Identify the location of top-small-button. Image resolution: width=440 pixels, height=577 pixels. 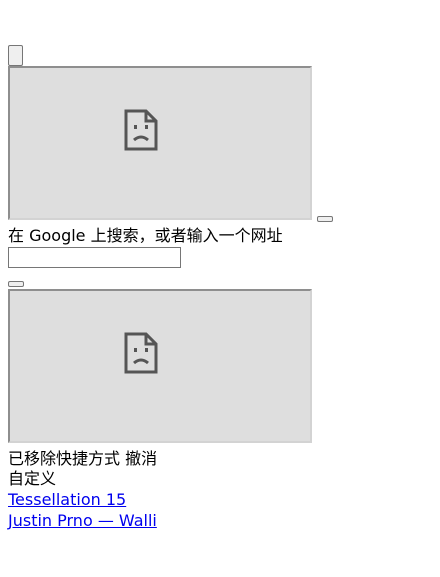
(15, 55).